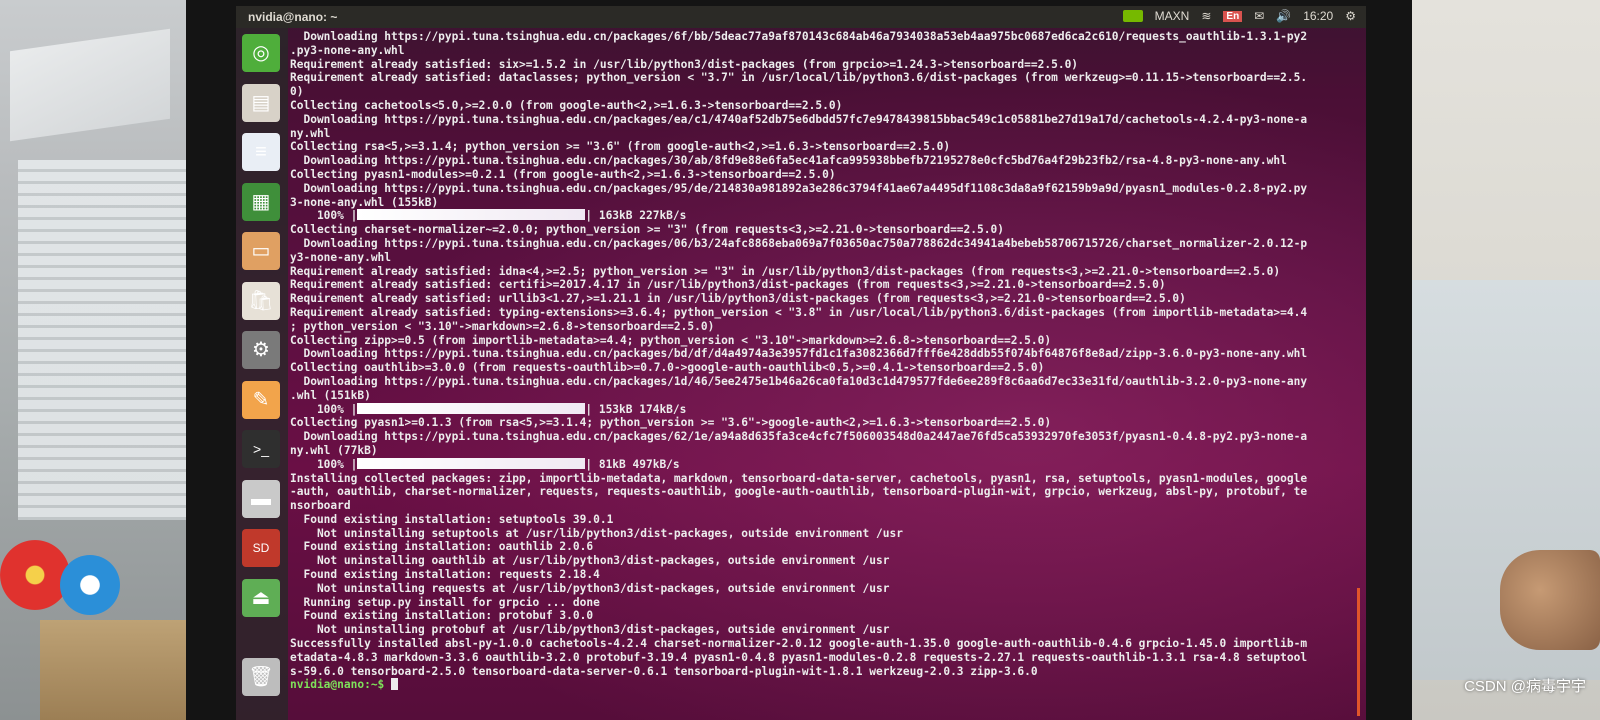 The height and width of the screenshot is (720, 1600). Describe the element at coordinates (90, 585) in the screenshot. I see `decorative-toy` at that location.